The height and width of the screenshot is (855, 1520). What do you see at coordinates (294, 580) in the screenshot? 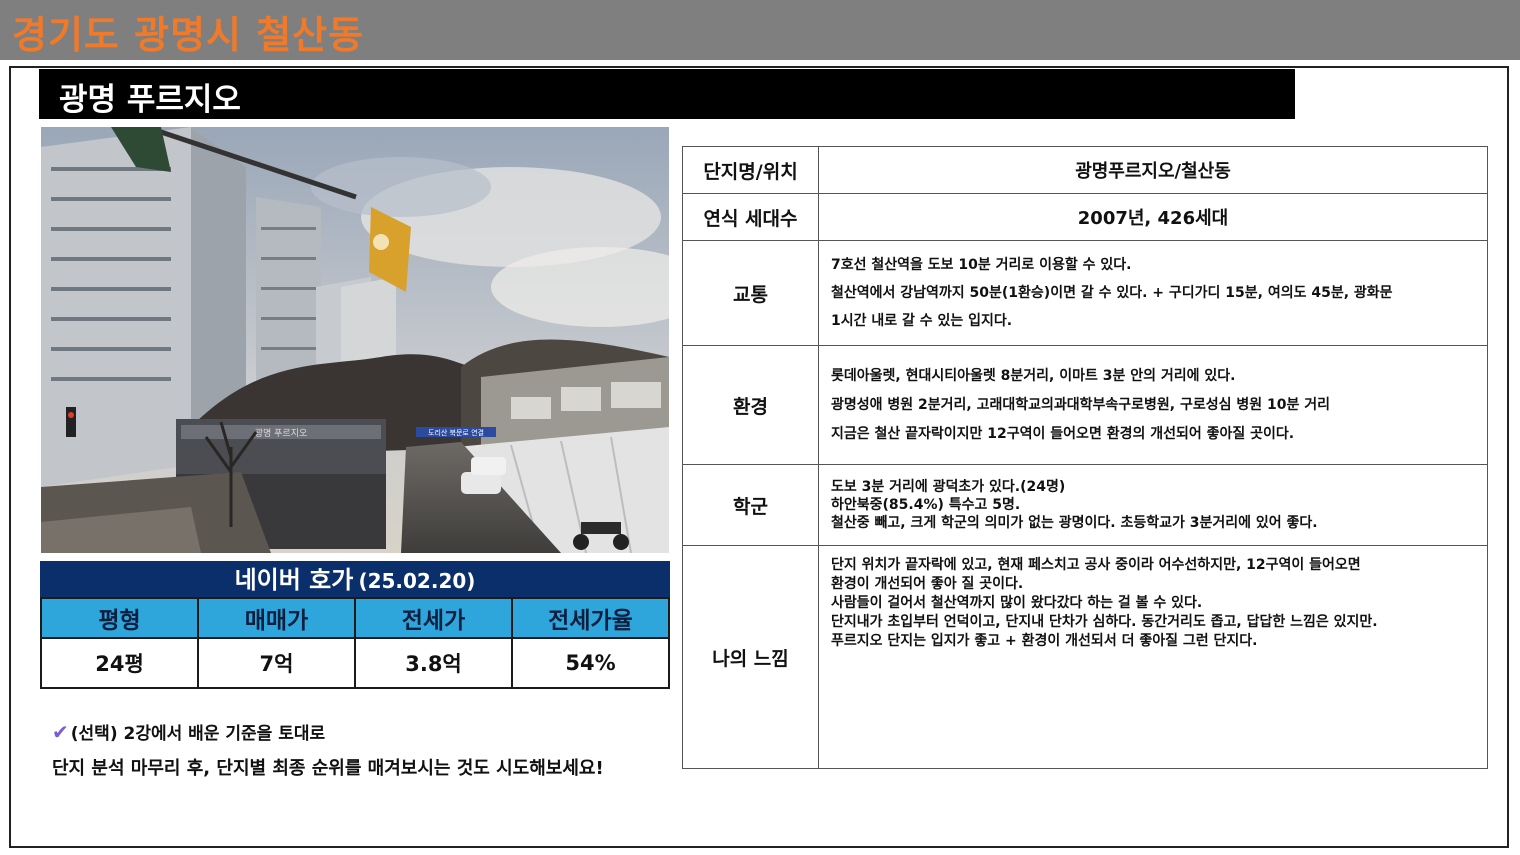
I see `price-title: 네이버 호가` at bounding box center [294, 580].